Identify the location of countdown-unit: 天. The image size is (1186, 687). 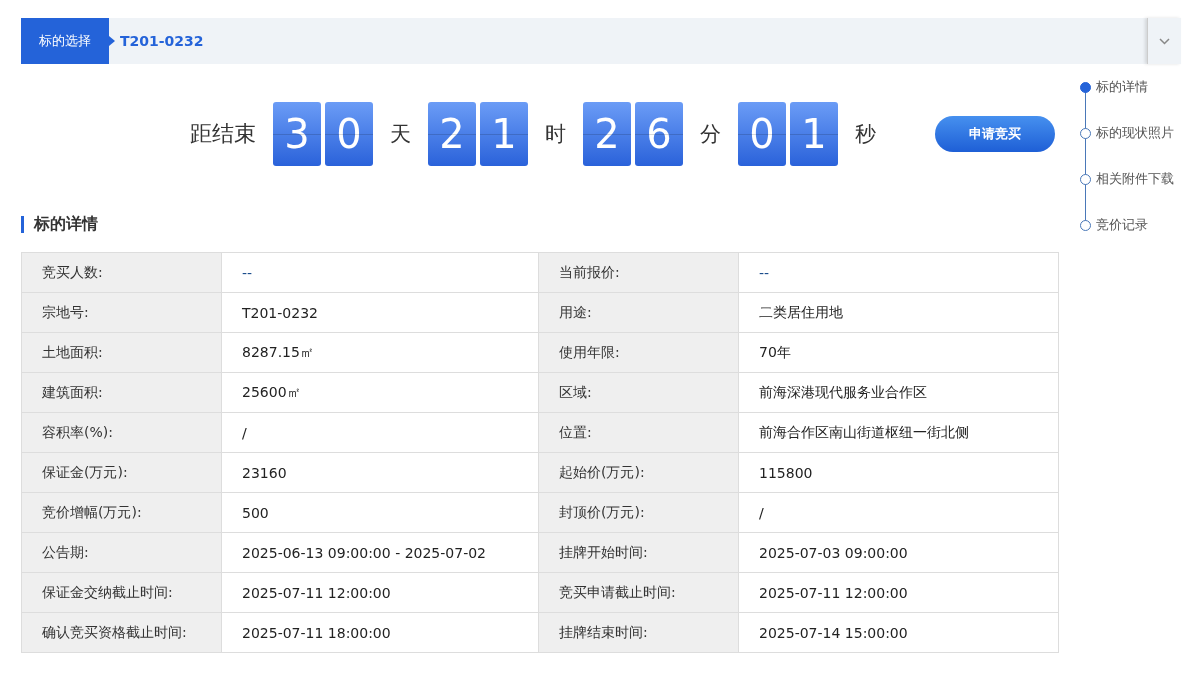
(400, 134).